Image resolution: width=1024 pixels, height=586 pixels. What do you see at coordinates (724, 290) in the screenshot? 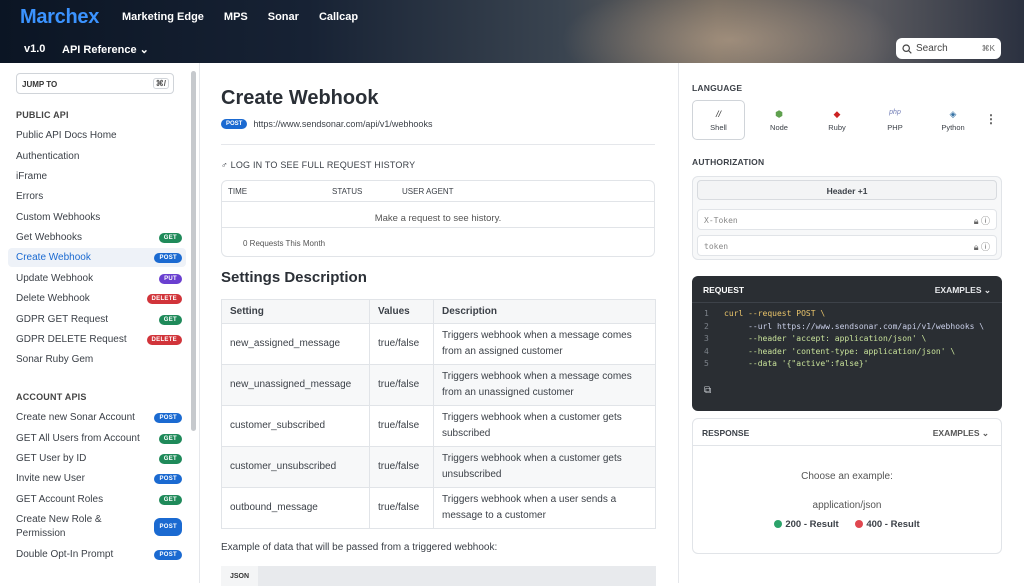
I see `request-label: REQUEST` at bounding box center [724, 290].